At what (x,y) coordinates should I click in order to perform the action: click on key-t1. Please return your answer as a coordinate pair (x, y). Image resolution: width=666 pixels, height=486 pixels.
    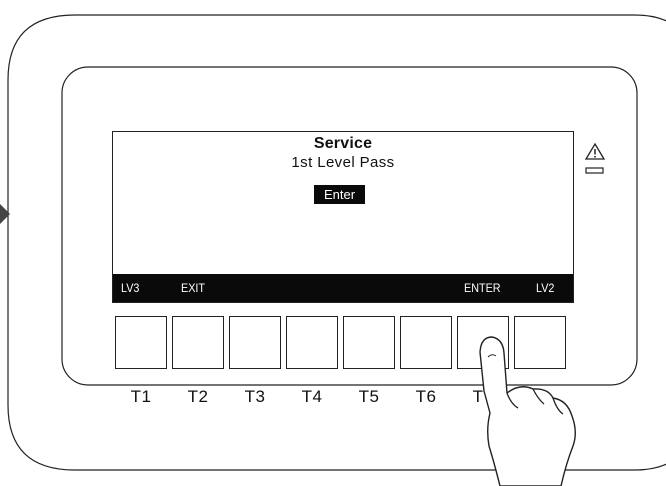
    Looking at the image, I should click on (141, 342).